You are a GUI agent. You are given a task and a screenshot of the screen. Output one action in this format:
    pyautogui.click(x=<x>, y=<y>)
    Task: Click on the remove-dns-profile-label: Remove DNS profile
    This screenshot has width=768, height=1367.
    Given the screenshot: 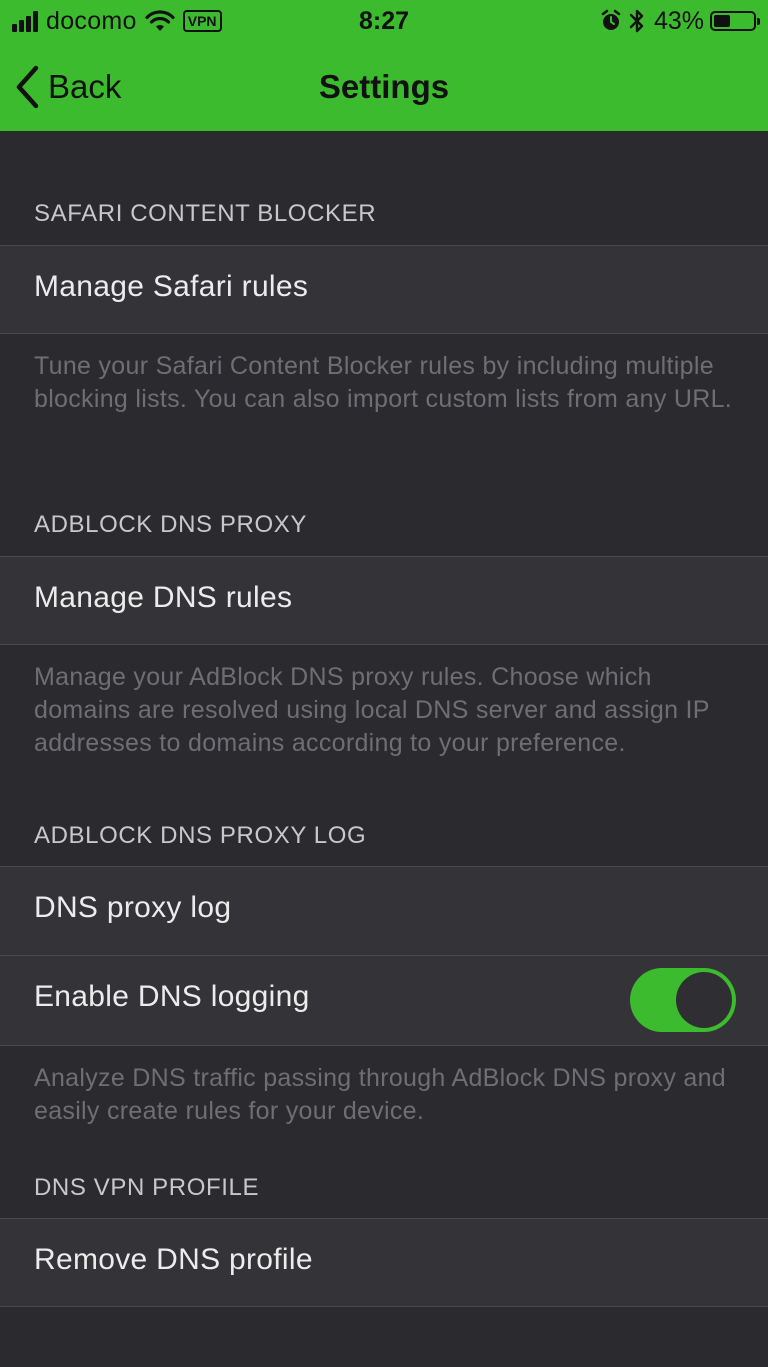 What is the action you would take?
    pyautogui.click(x=173, y=1259)
    